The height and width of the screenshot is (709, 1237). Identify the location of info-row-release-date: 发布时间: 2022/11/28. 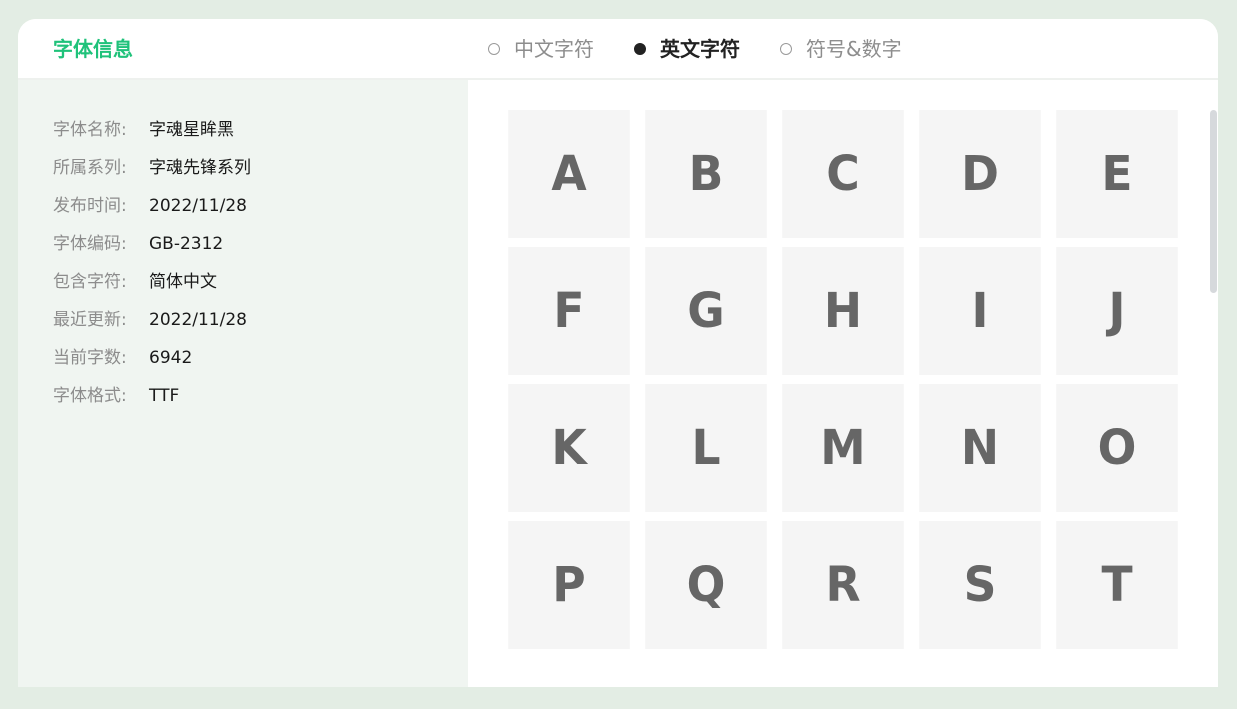
(150, 206).